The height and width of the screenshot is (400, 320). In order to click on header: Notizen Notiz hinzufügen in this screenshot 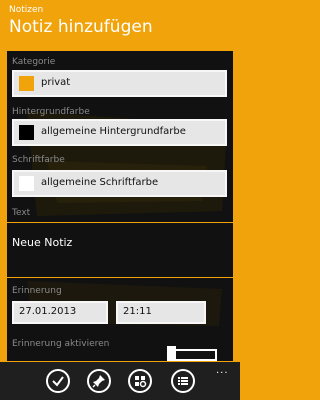, I will do `click(120, 25)`.